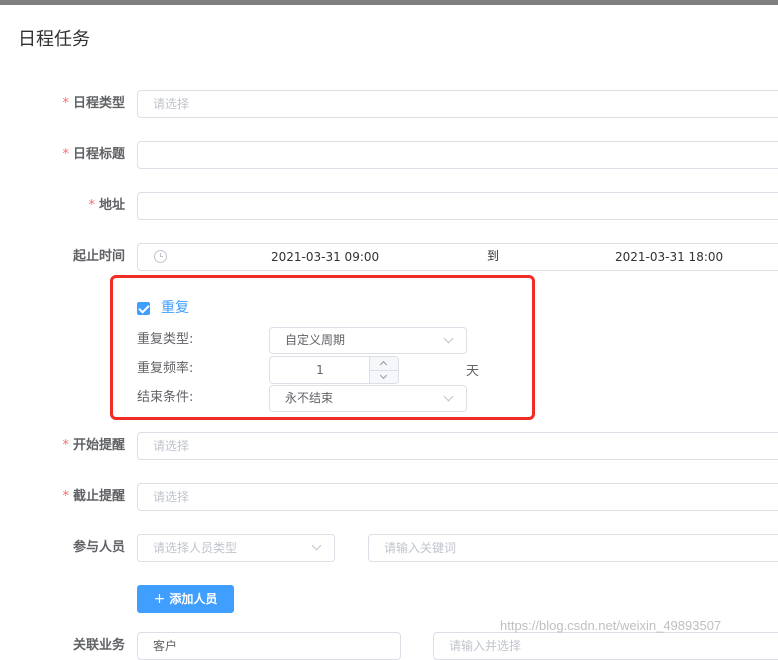 The image size is (778, 660). I want to click on window-top-bar, so click(389, 2).